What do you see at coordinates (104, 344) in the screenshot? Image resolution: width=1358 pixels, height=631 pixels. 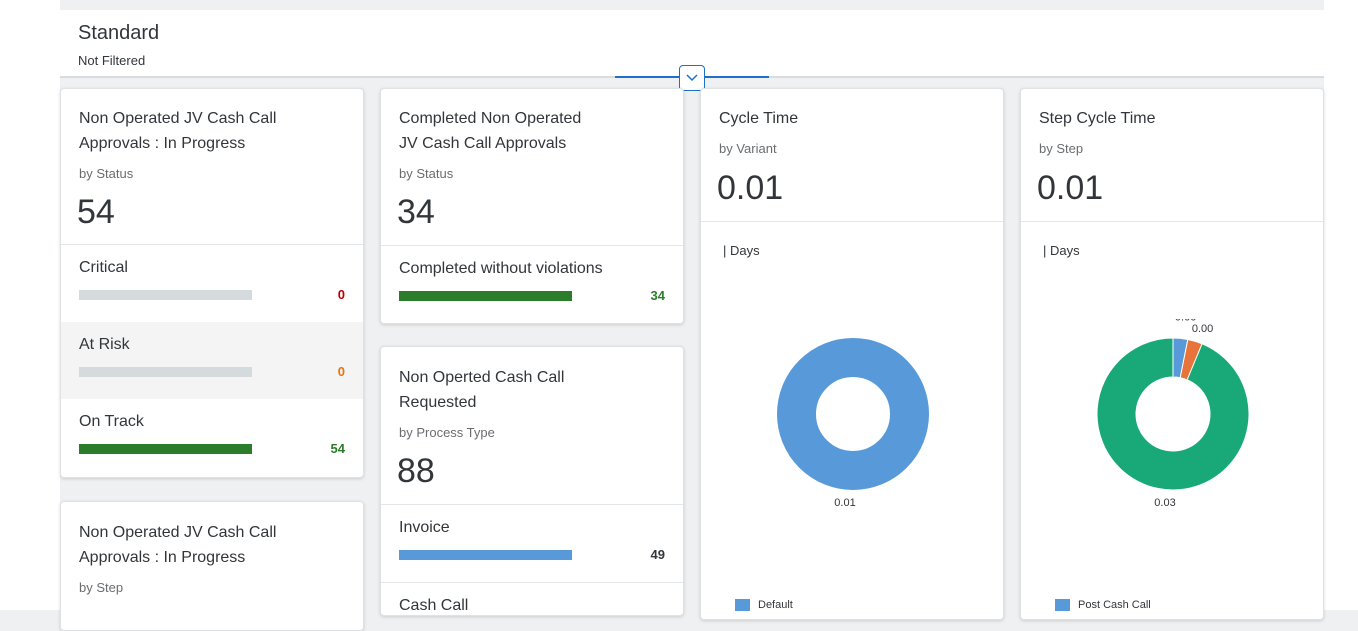 I see `row-label: At Risk` at bounding box center [104, 344].